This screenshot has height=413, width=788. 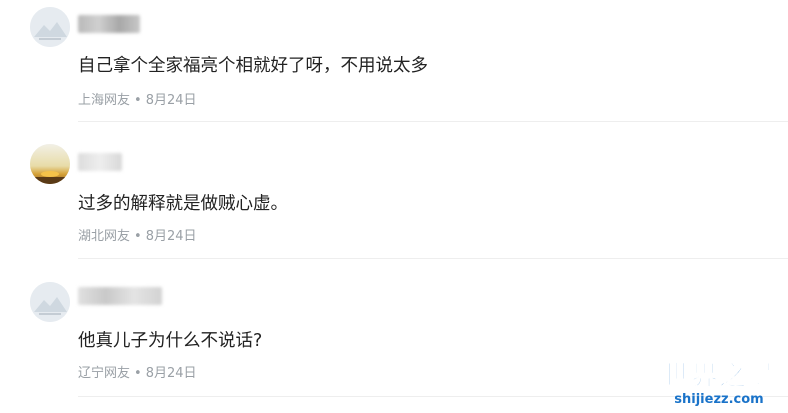 I want to click on comment-text: 自己拿个全家福亮个相就好了呀，不用说太多, so click(x=253, y=66).